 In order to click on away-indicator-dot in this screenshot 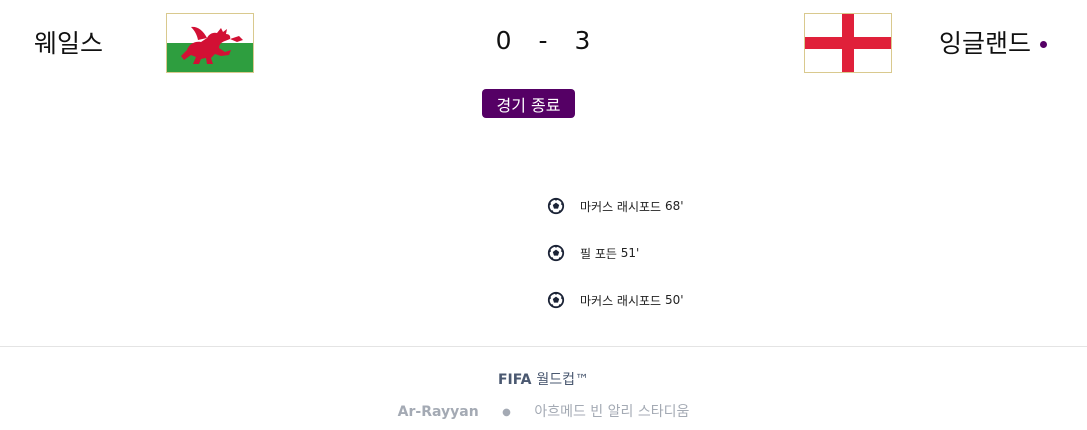, I will do `click(1043, 44)`.